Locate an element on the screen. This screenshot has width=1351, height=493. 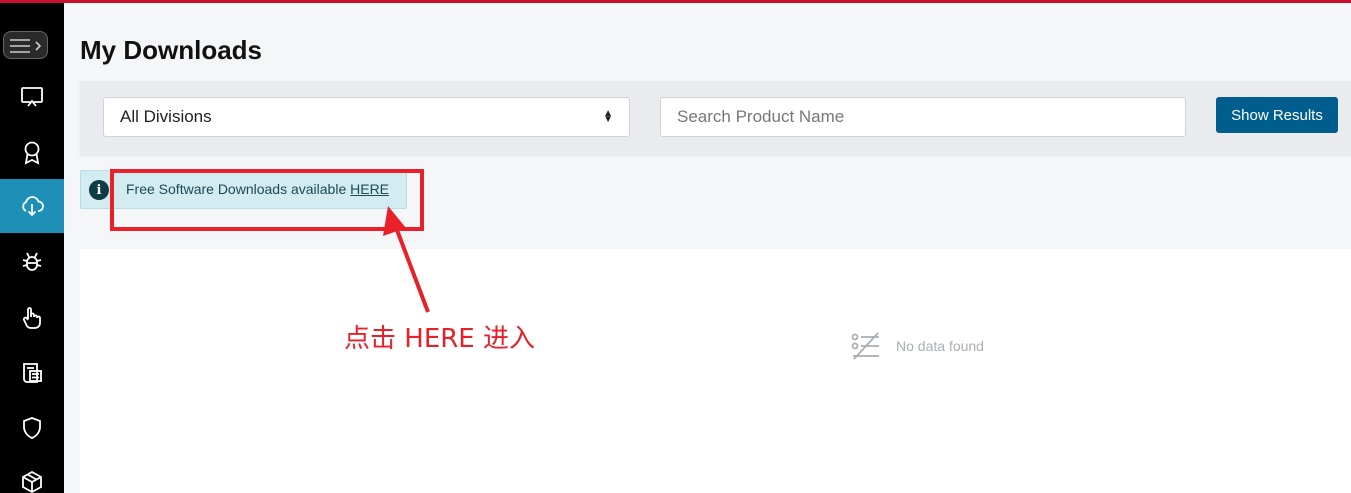
sidebar-item-documents is located at coordinates (32, 373).